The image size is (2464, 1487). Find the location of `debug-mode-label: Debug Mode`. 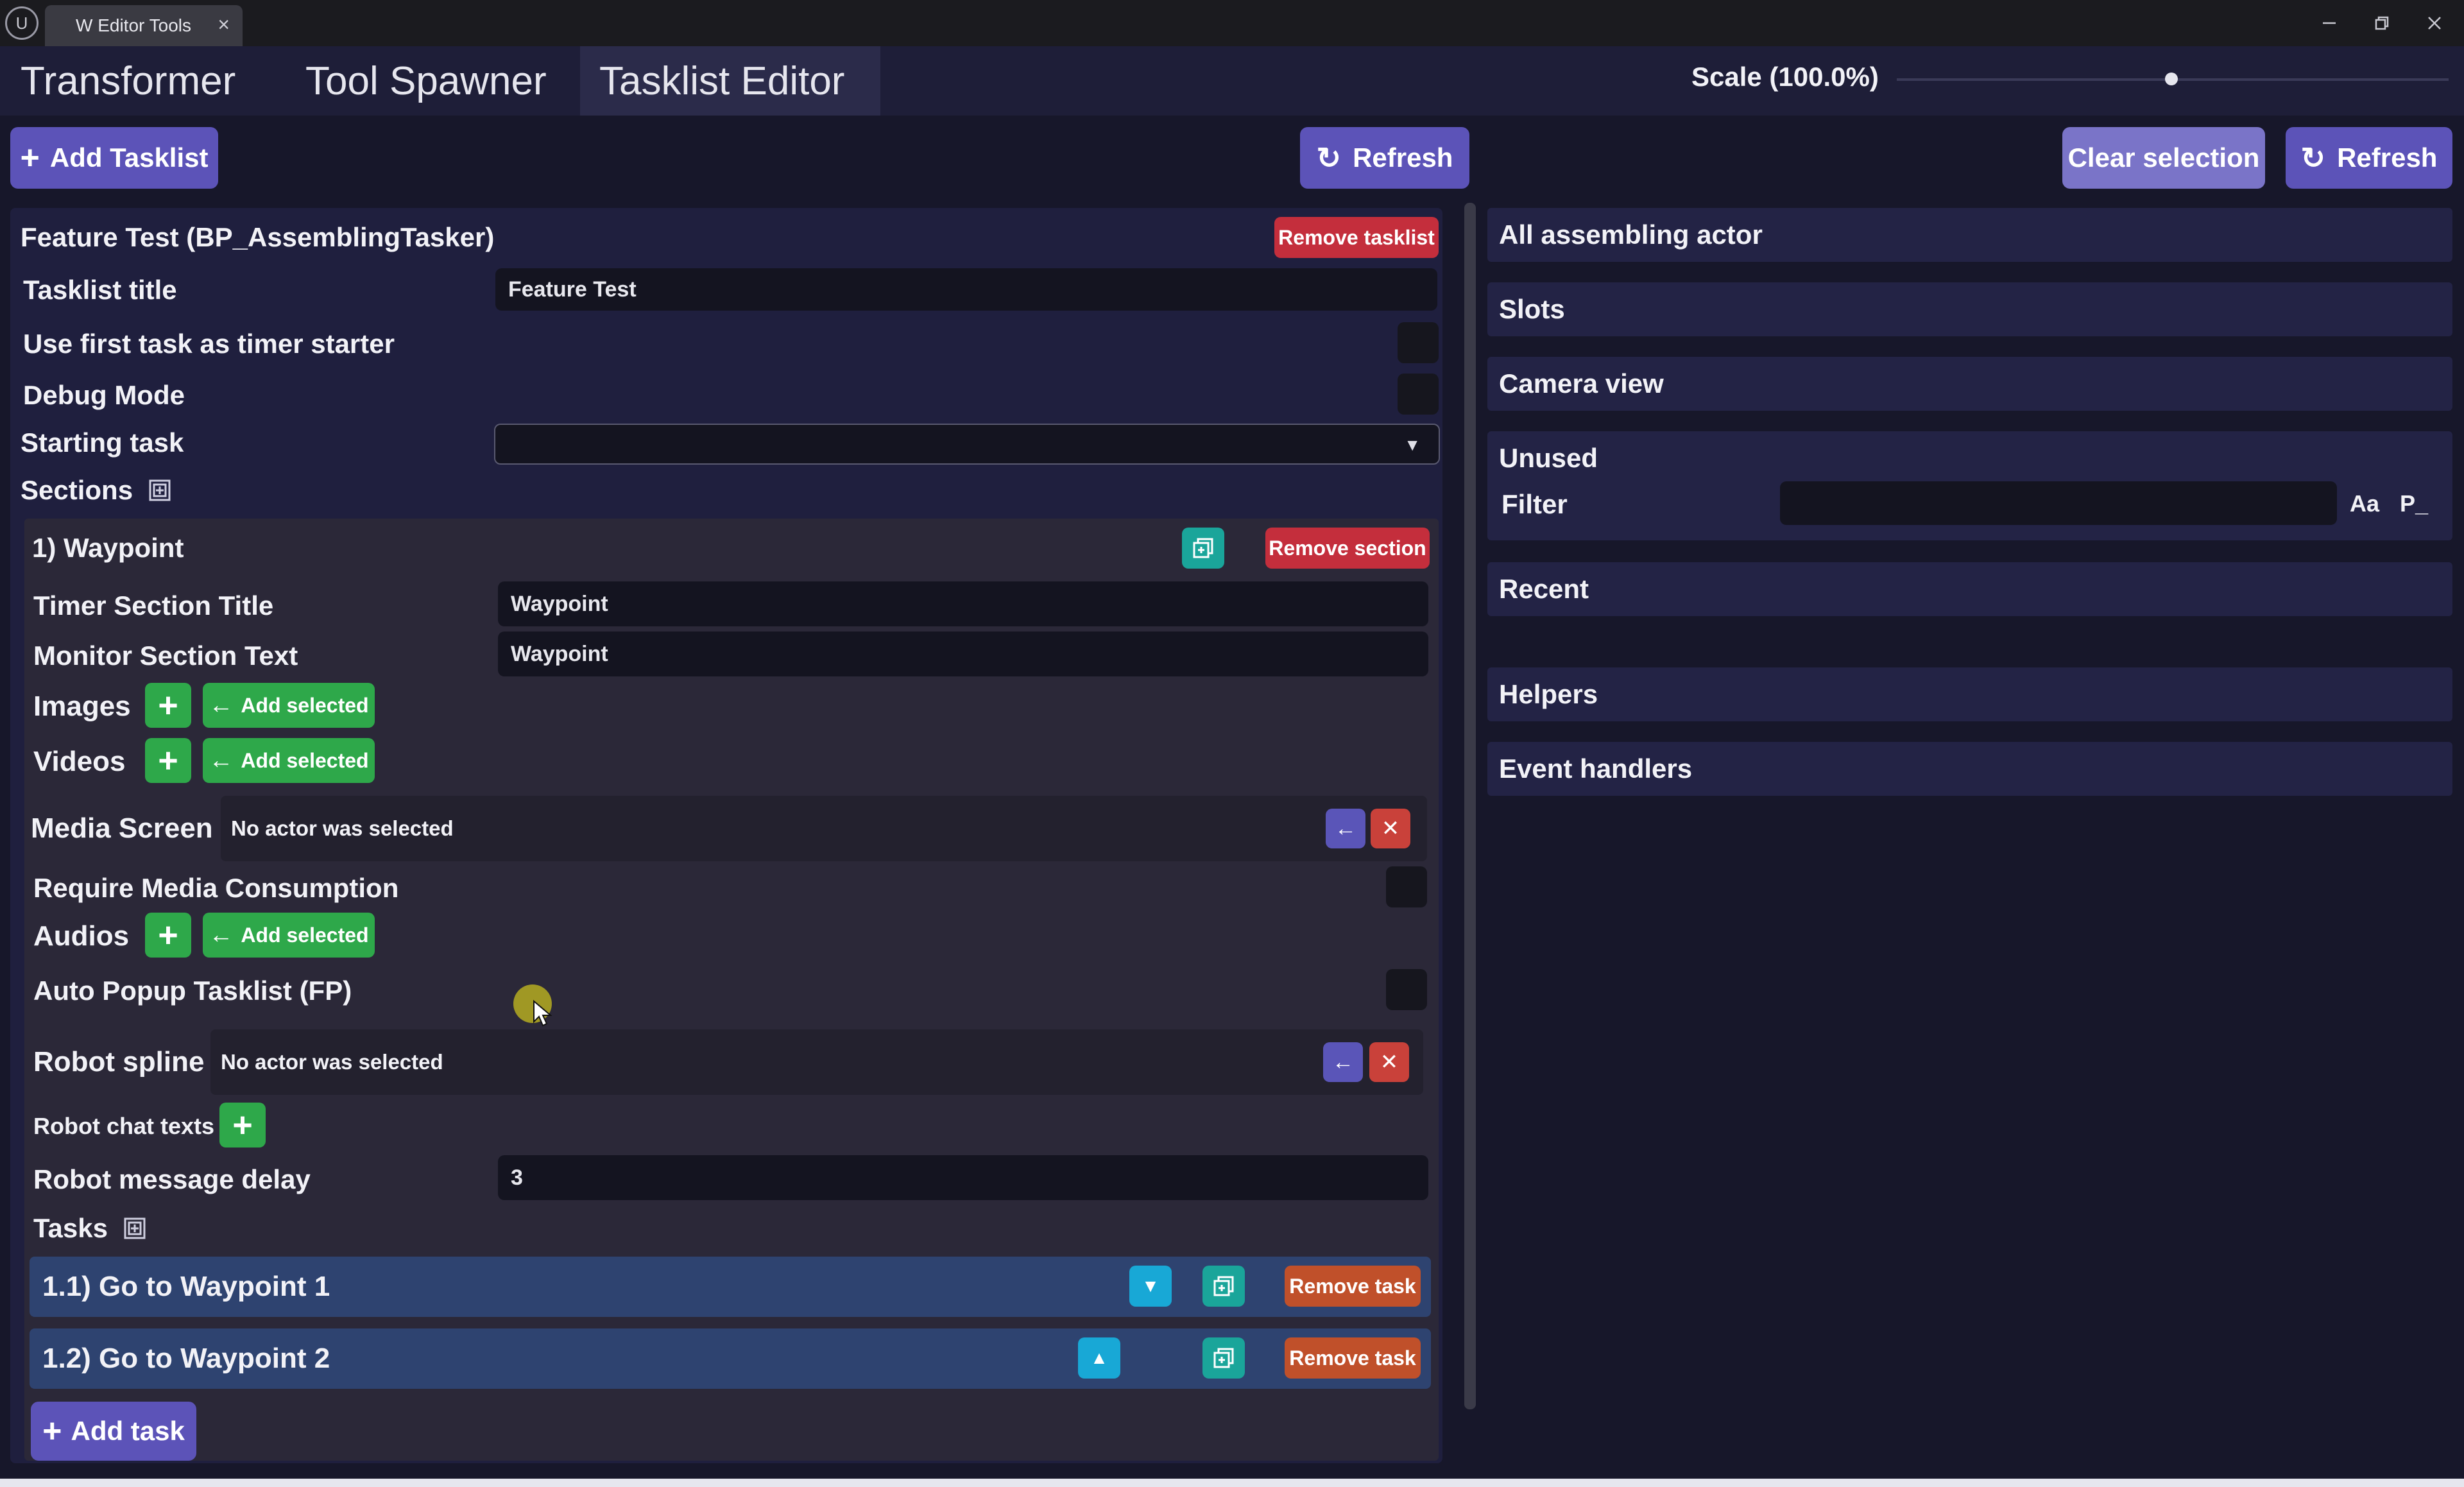

debug-mode-label: Debug Mode is located at coordinates (104, 395).